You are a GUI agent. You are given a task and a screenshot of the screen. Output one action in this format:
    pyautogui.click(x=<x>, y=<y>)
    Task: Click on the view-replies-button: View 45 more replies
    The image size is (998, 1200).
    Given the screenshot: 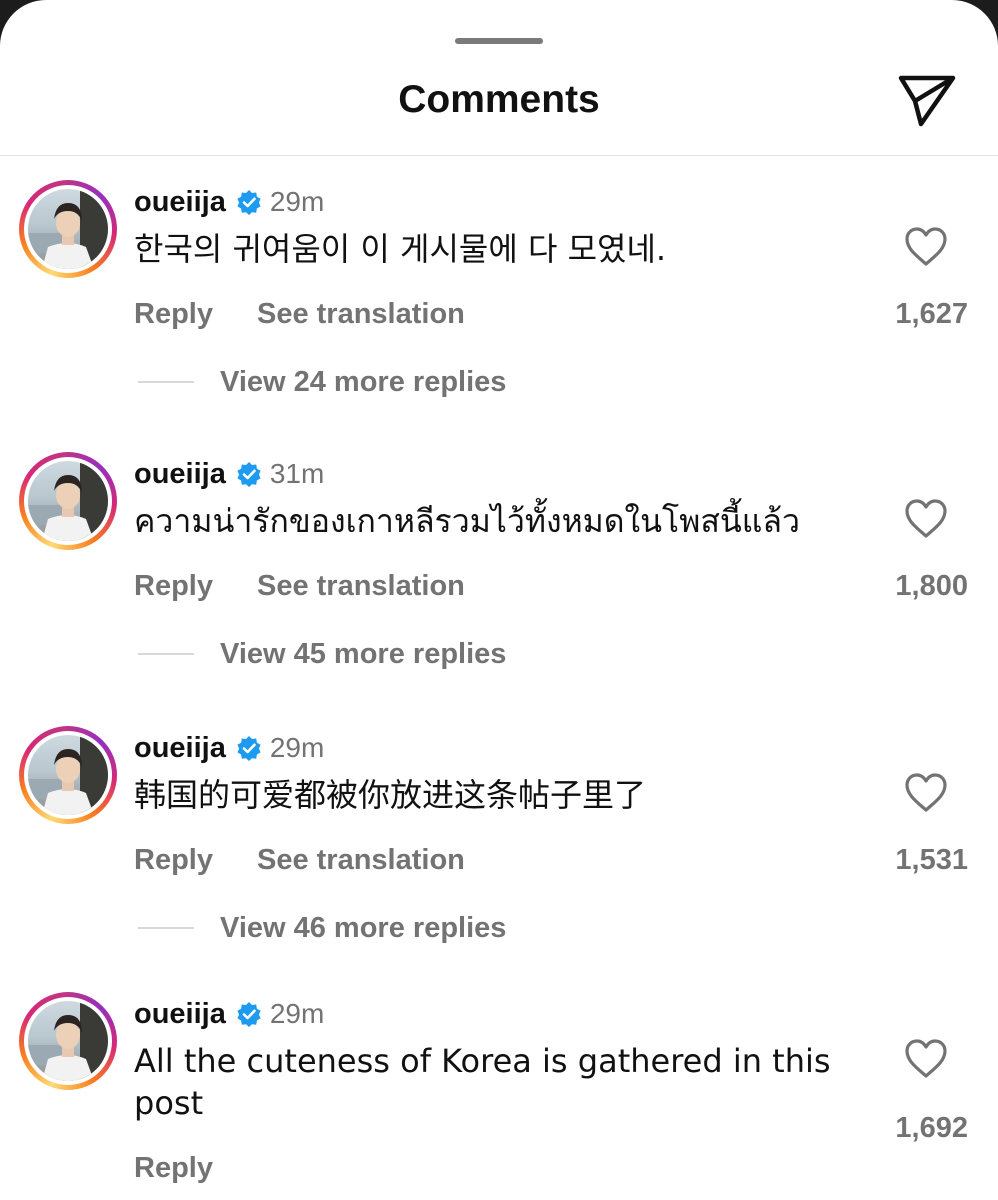 What is the action you would take?
    pyautogui.click(x=322, y=654)
    